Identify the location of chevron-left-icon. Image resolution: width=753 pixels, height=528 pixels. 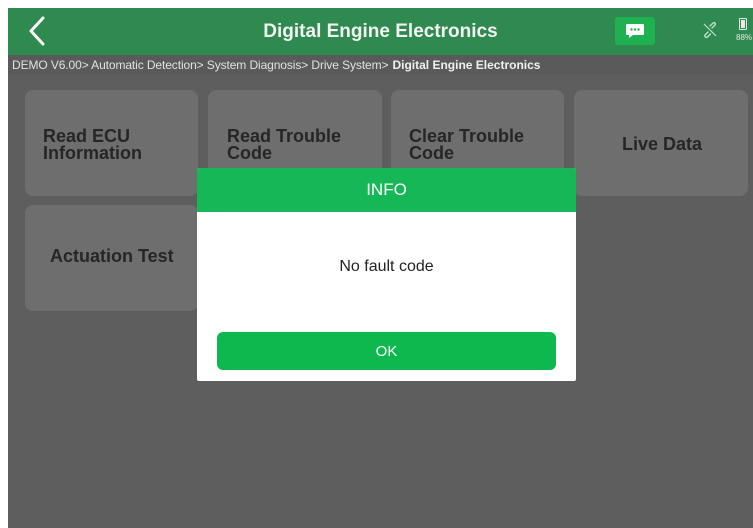
(37, 31).